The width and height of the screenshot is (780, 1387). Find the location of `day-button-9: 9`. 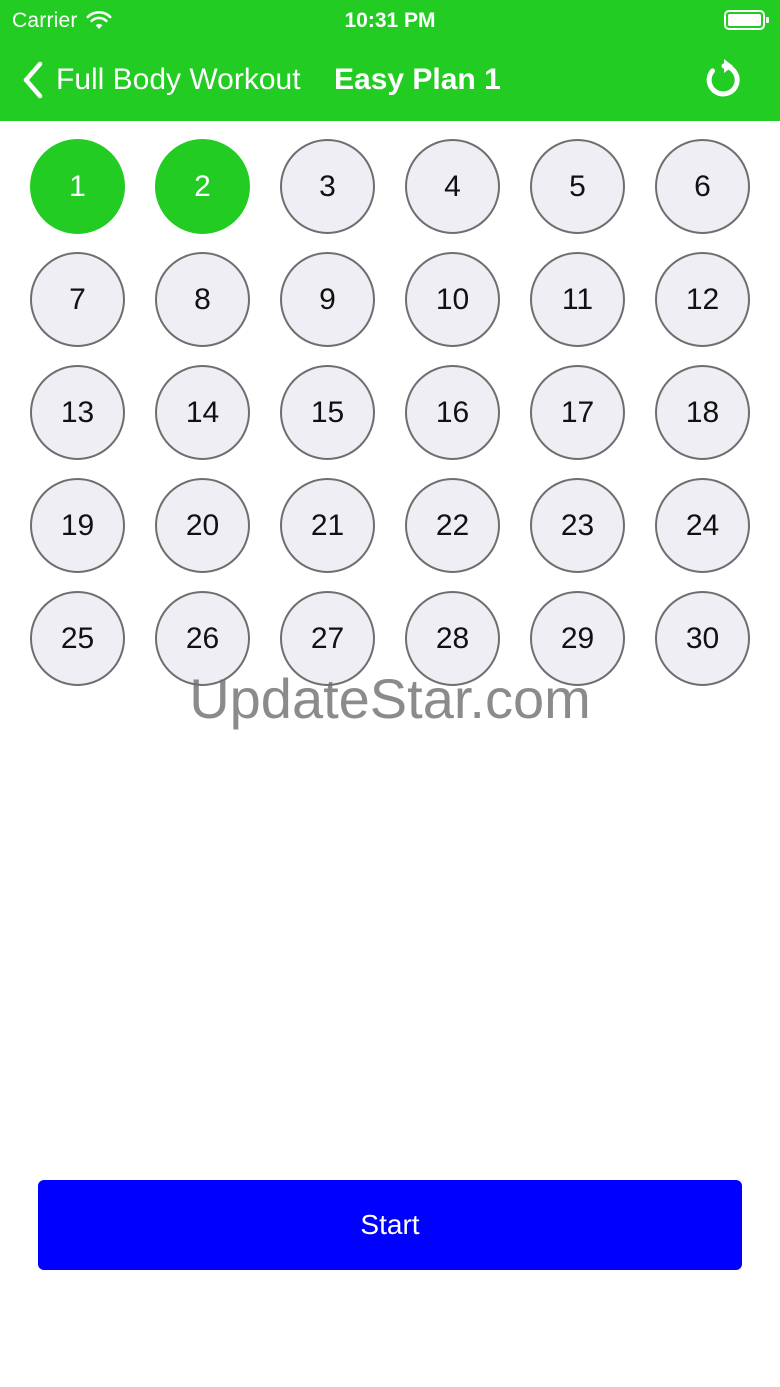

day-button-9: 9 is located at coordinates (327, 299).